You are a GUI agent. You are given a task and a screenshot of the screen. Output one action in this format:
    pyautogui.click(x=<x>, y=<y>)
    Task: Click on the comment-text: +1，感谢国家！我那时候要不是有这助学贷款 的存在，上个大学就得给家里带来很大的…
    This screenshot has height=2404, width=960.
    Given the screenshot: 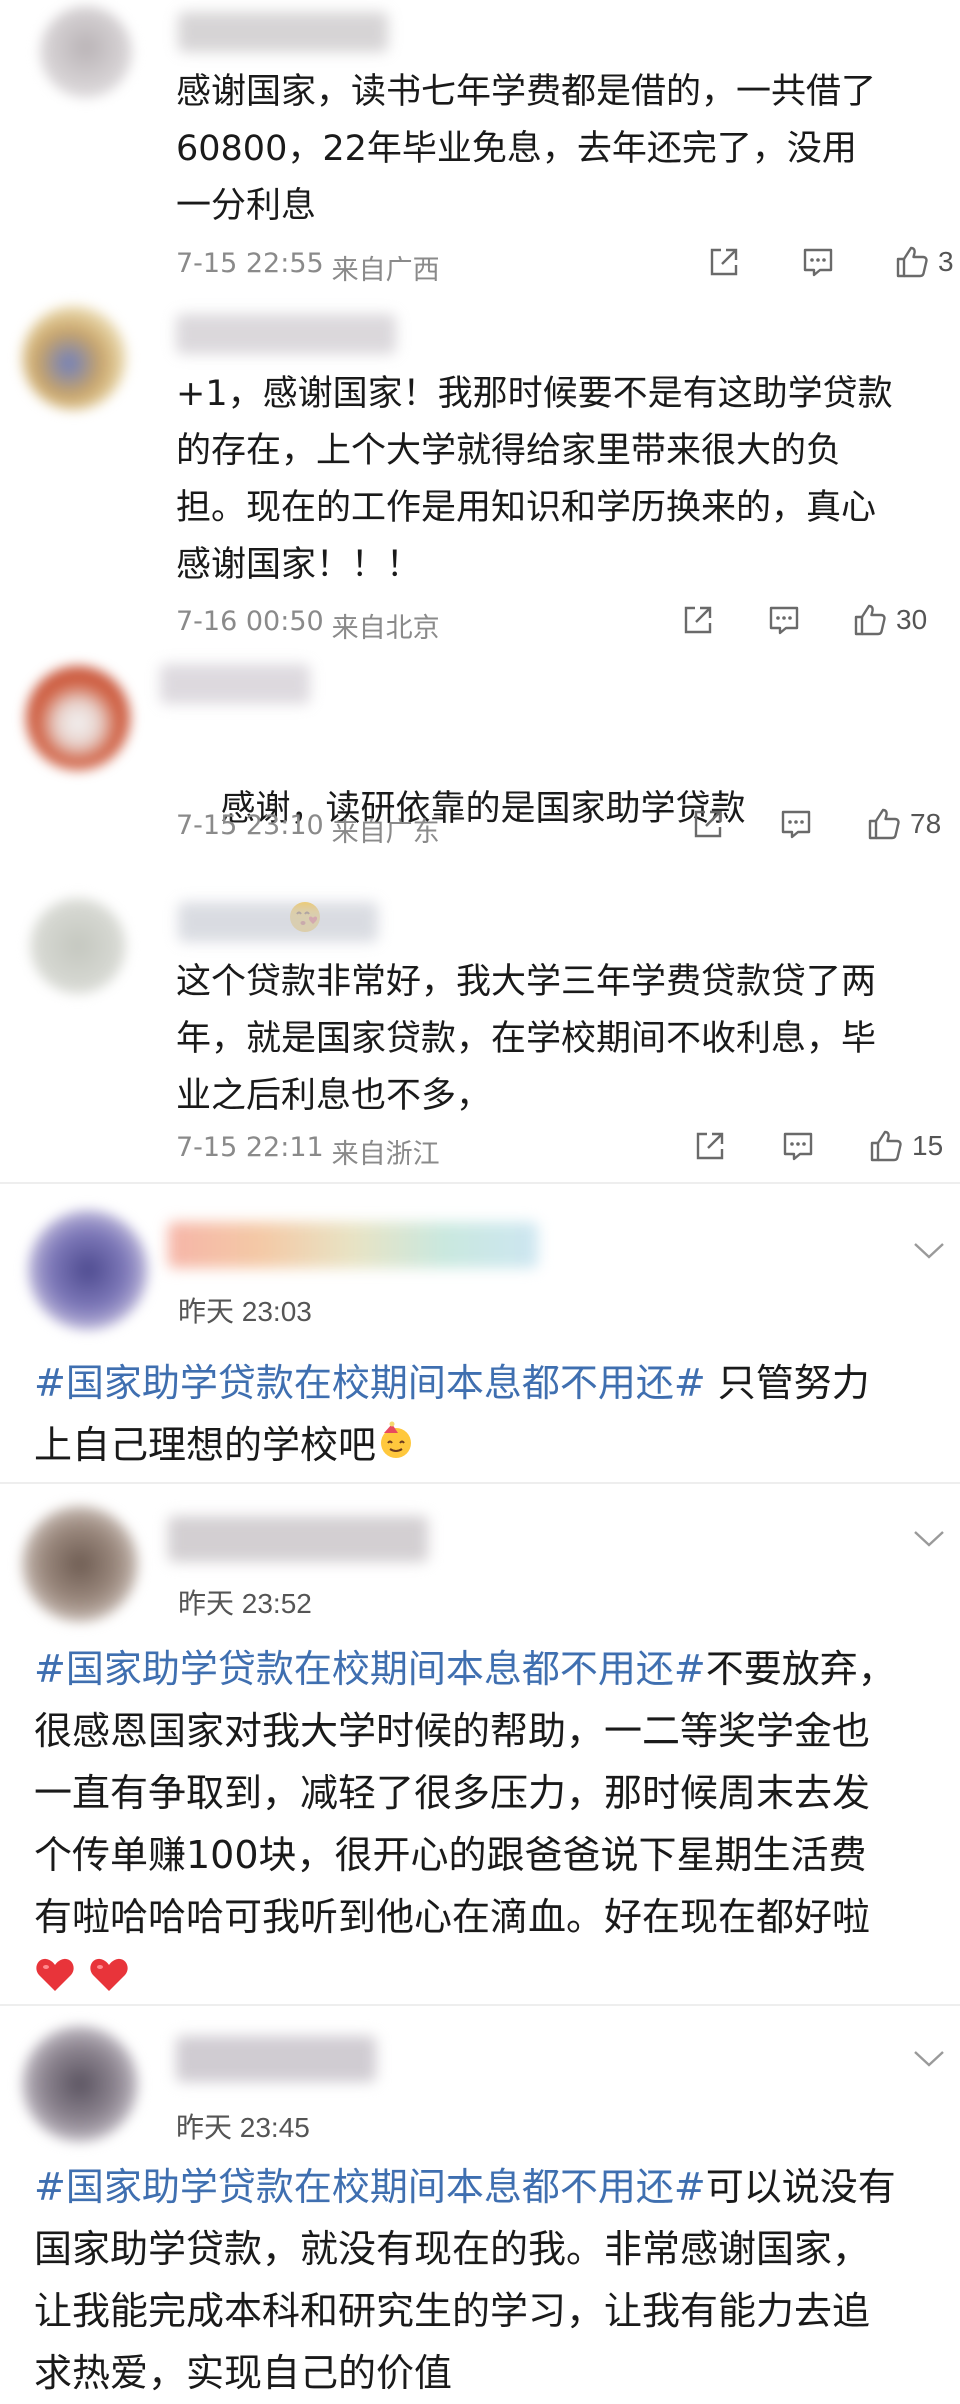 What is the action you would take?
    pyautogui.click(x=534, y=479)
    